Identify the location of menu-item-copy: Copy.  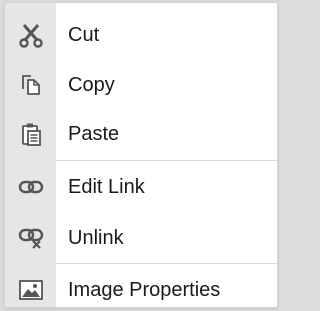
(141, 85).